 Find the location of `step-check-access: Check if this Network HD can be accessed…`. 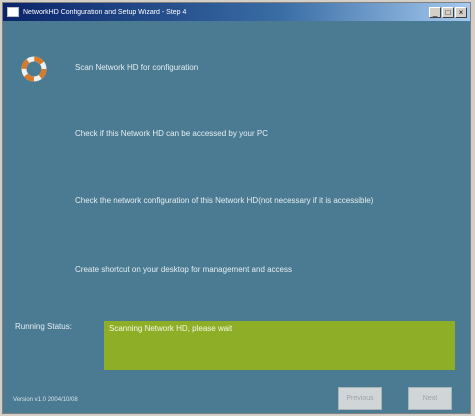

step-check-access: Check if this Network HD can be accessed… is located at coordinates (171, 133).